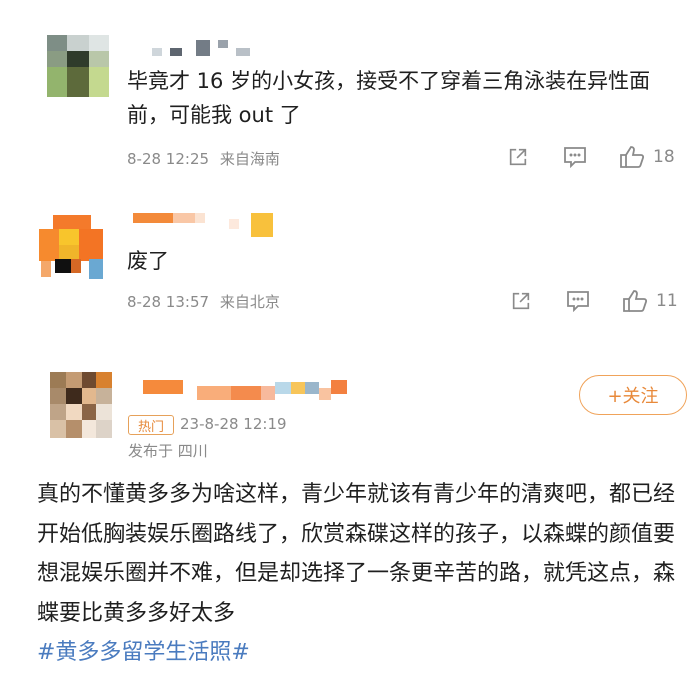  I want to click on follow-button: +关注, so click(633, 395).